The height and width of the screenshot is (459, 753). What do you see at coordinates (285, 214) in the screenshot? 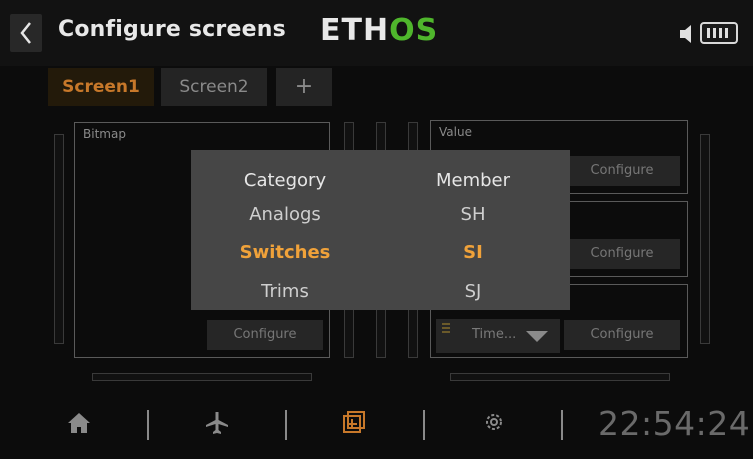
I see `category-option-analogs: Analogs` at bounding box center [285, 214].